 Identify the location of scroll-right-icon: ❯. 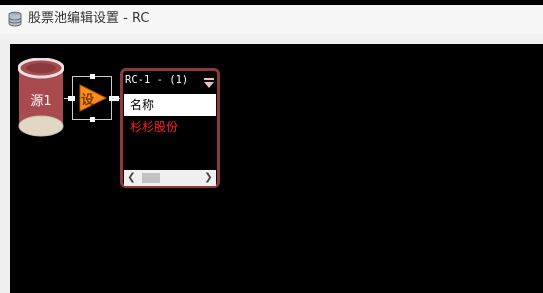
(208, 178).